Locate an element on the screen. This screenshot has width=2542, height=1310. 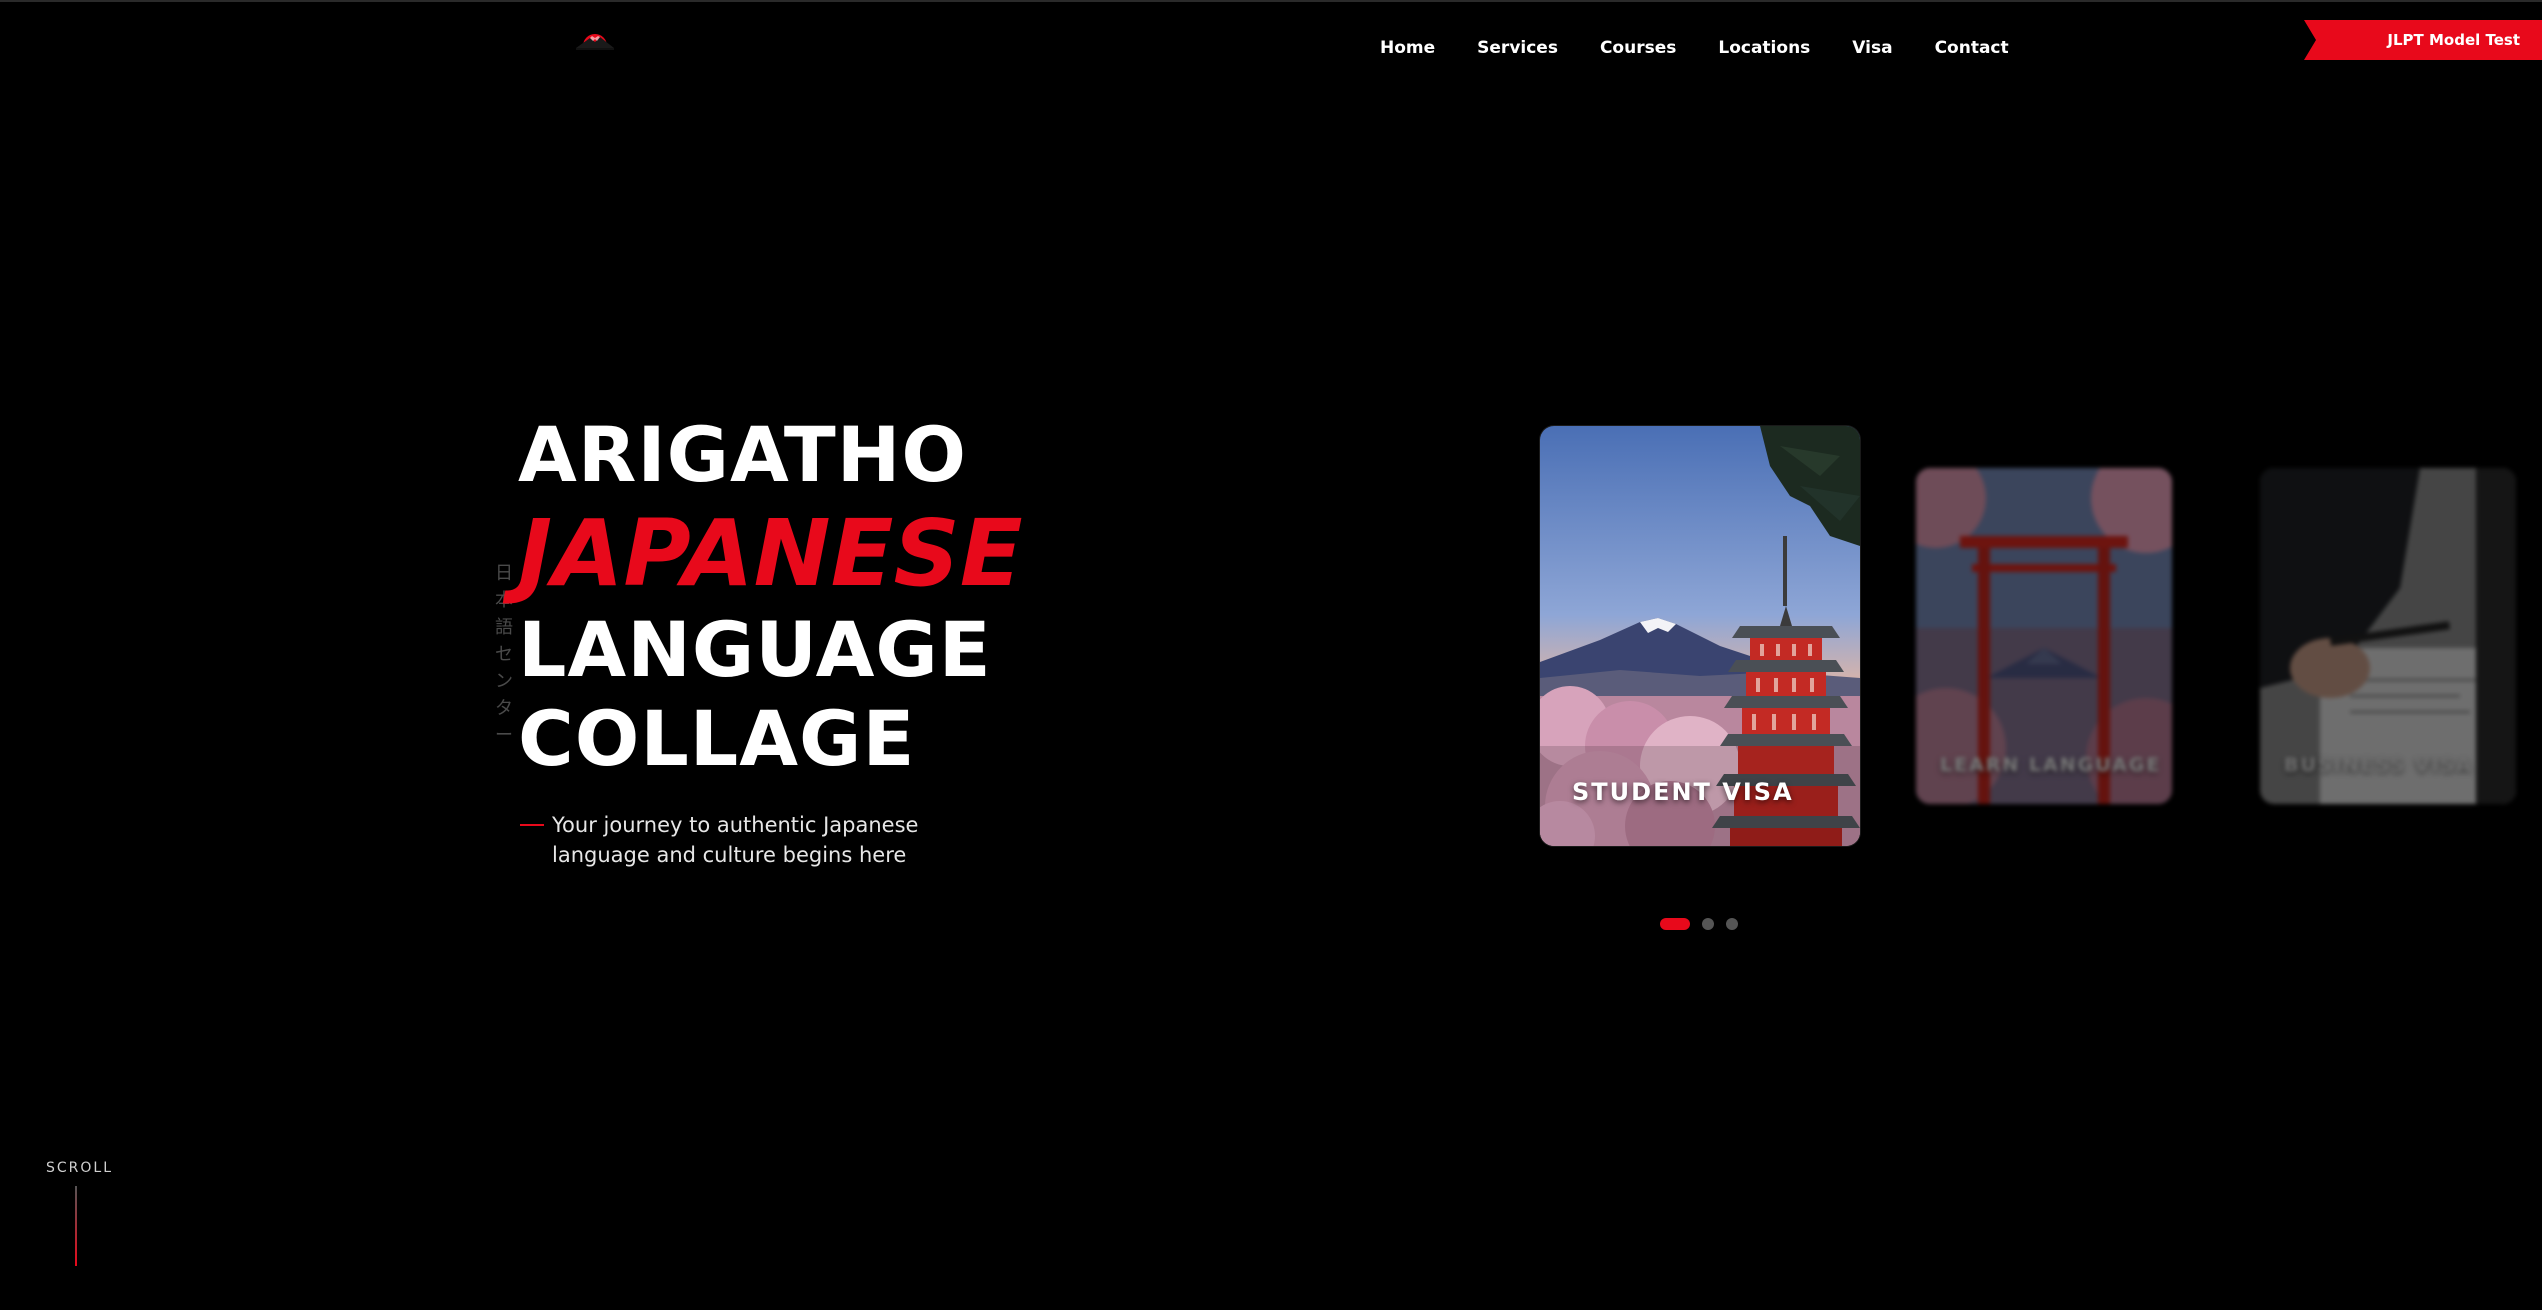
hero-title-line-3: LANGUAGE is located at coordinates (755, 649).